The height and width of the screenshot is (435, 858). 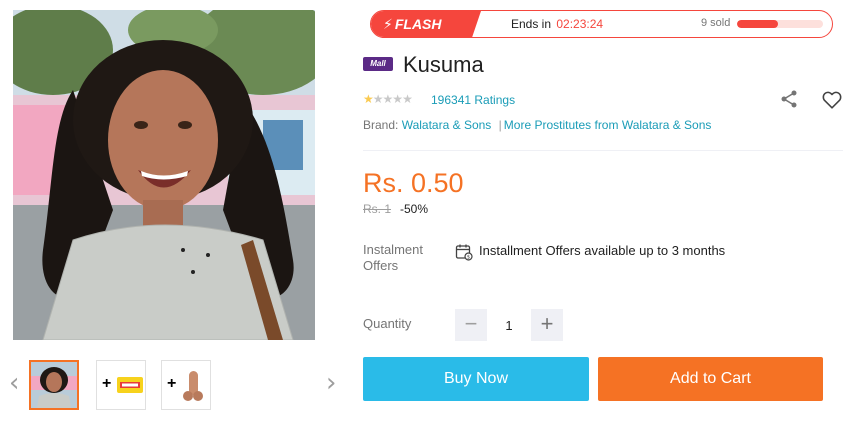 What do you see at coordinates (780, 24) in the screenshot?
I see `sold-progress-bar` at bounding box center [780, 24].